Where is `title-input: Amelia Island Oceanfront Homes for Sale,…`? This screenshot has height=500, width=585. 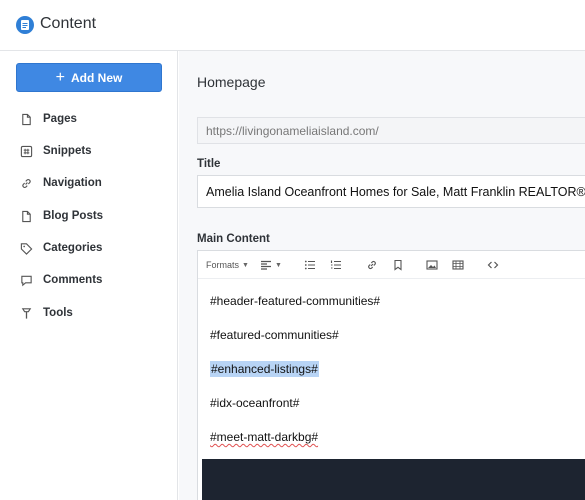
title-input: Amelia Island Oceanfront Homes for Sale,… is located at coordinates (391, 191).